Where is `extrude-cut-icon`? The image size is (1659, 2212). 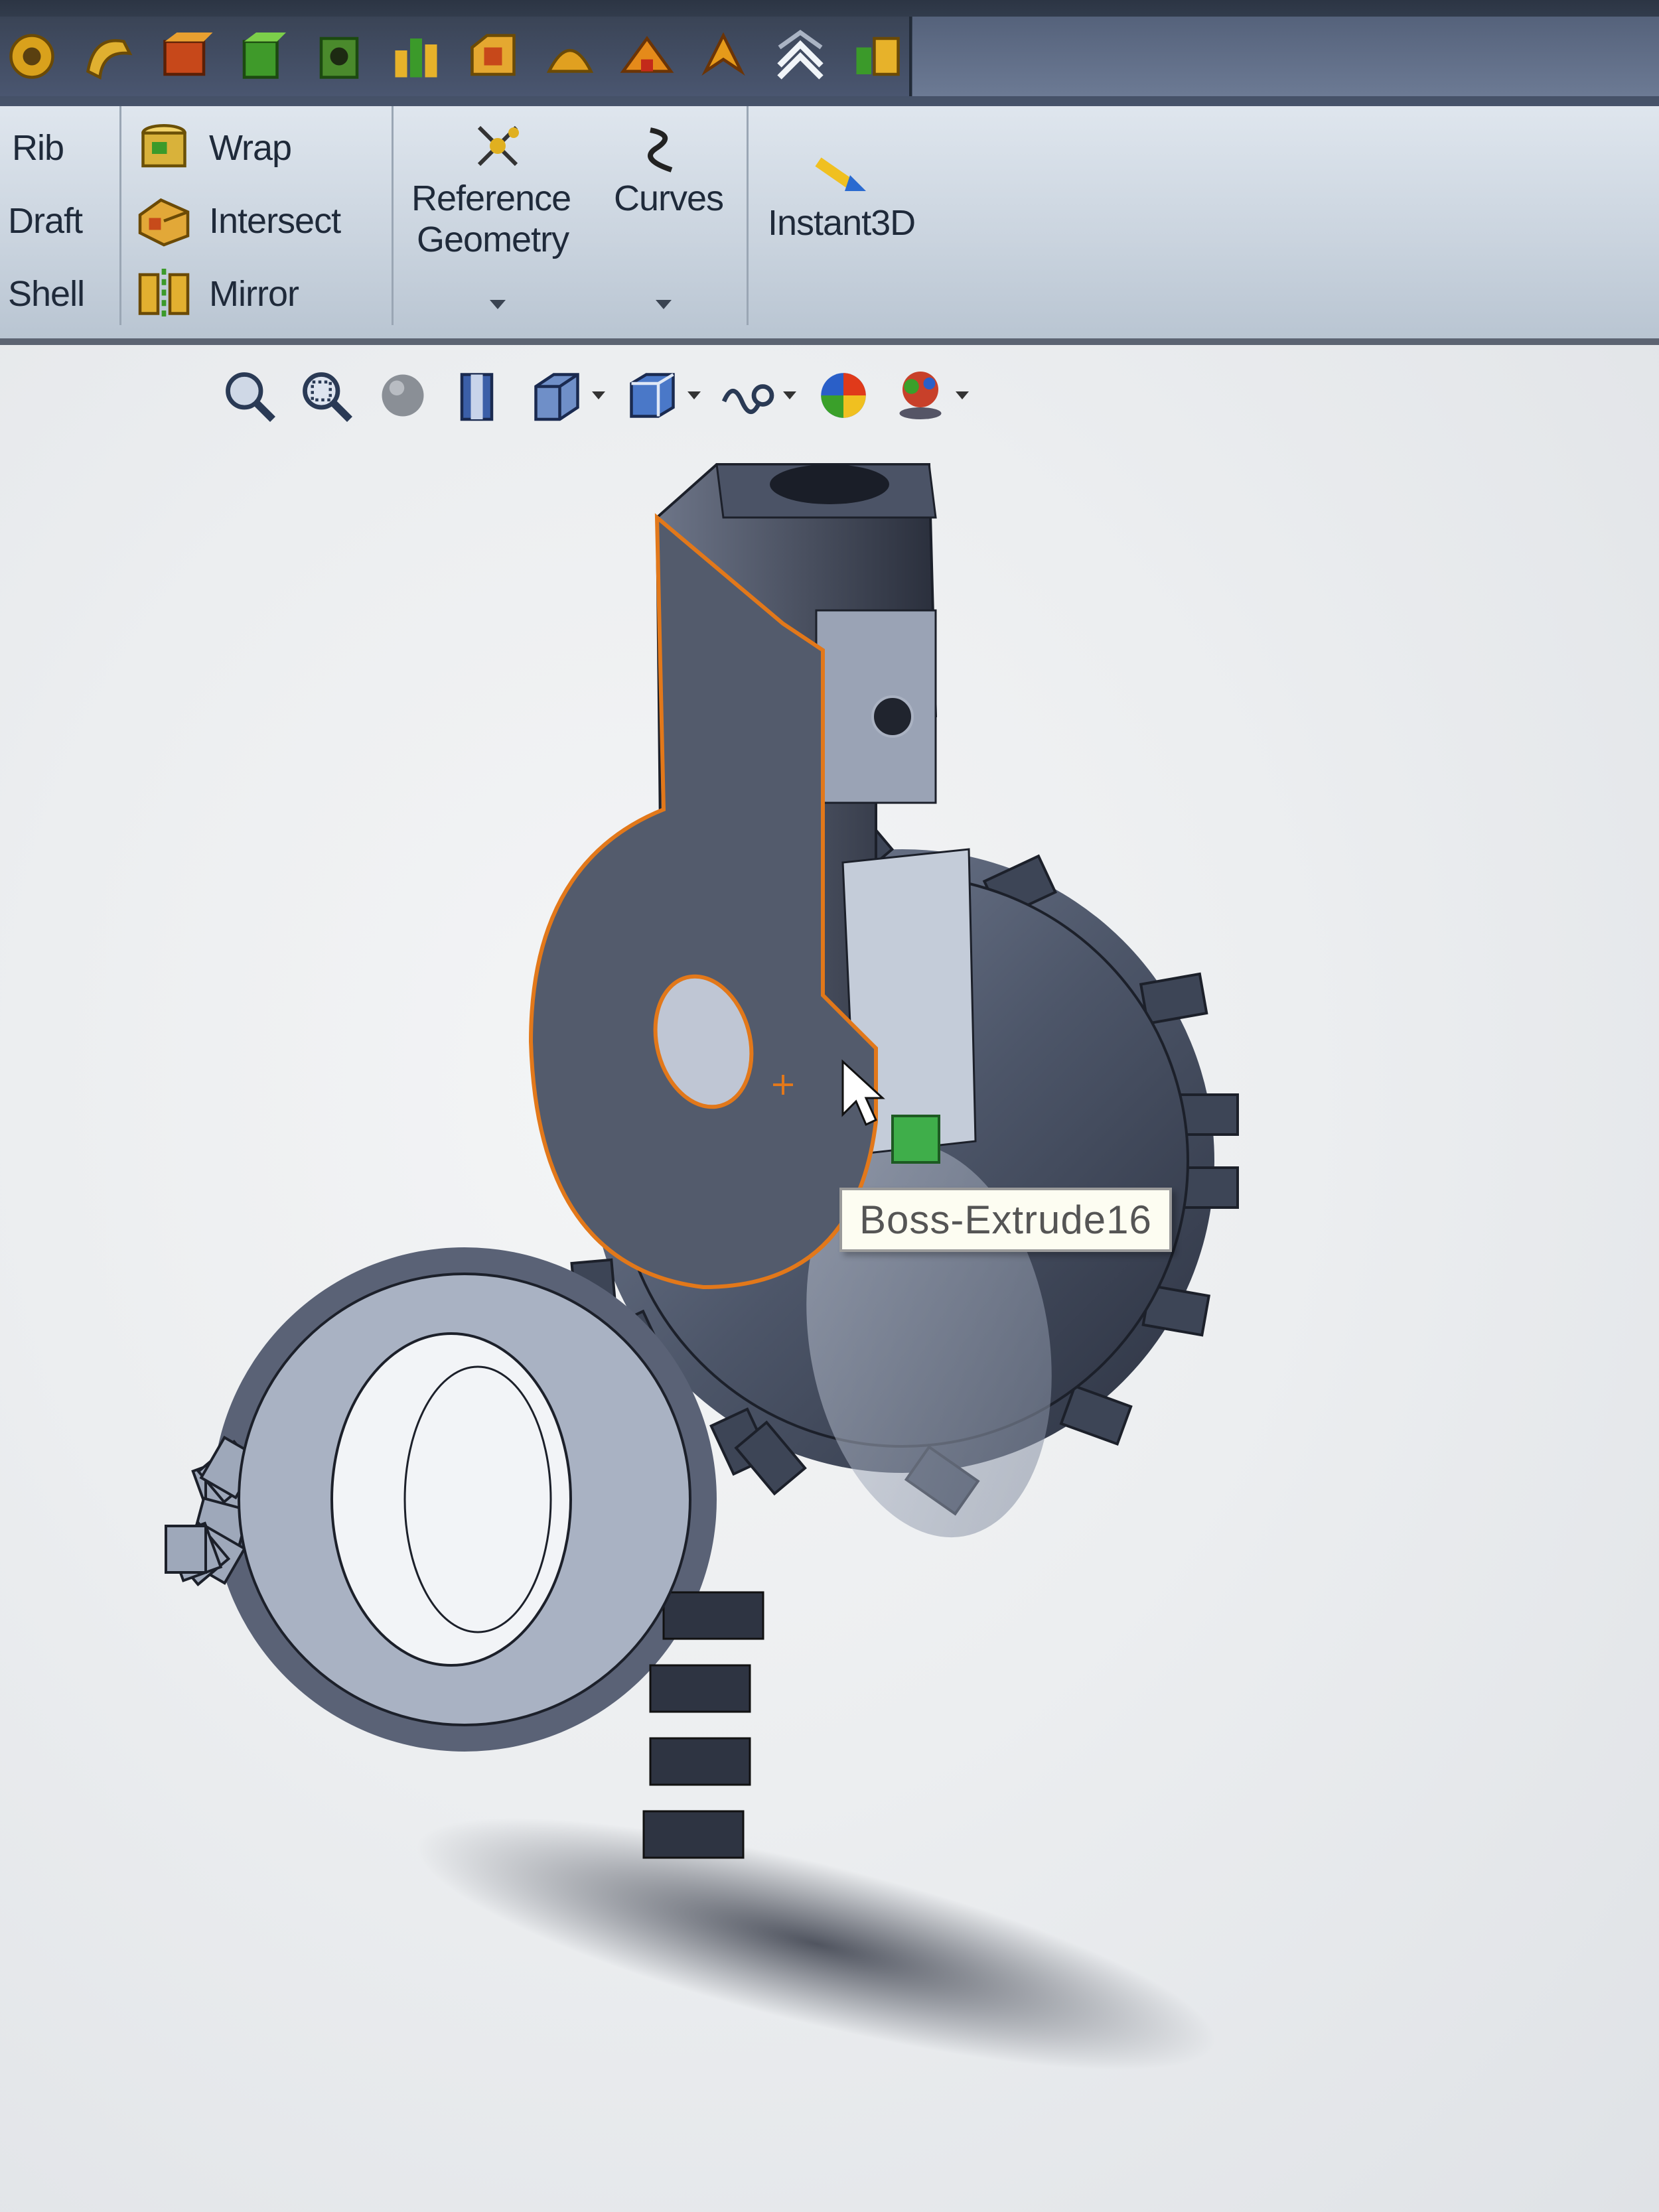 extrude-cut-icon is located at coordinates (262, 56).